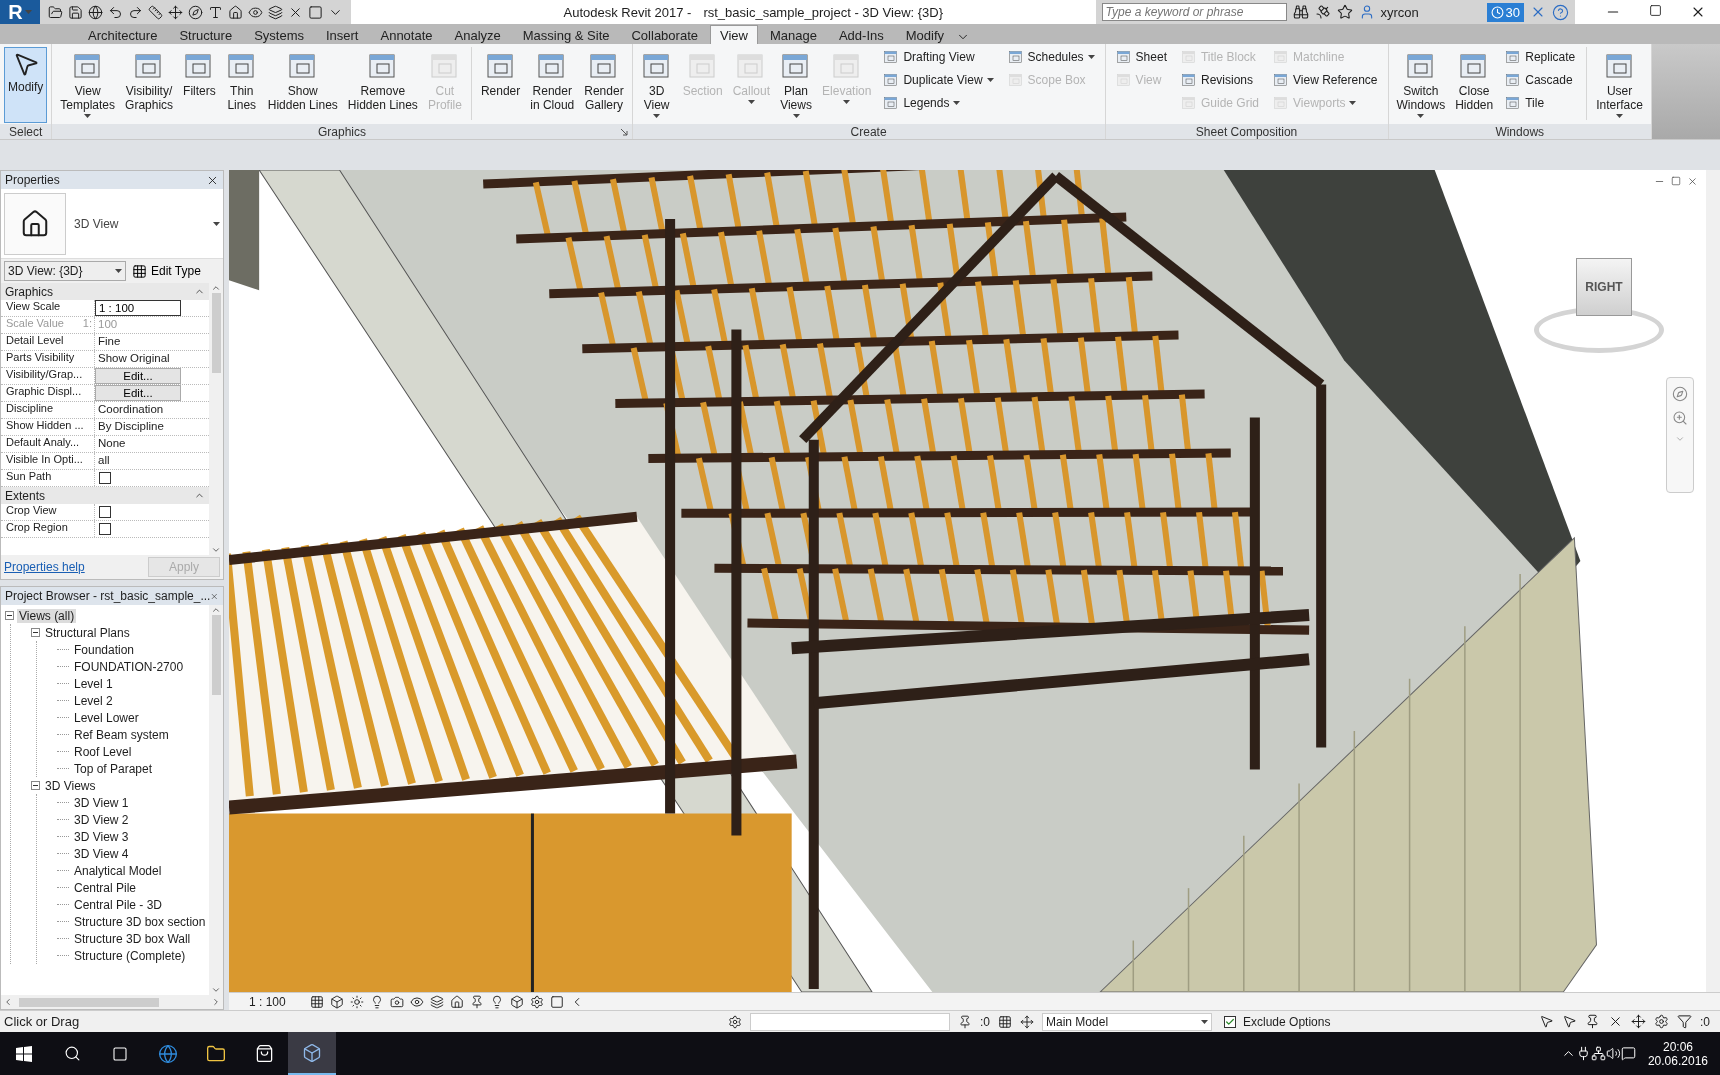 This screenshot has width=1720, height=1075. I want to click on filter-icon, so click(1684, 1021).